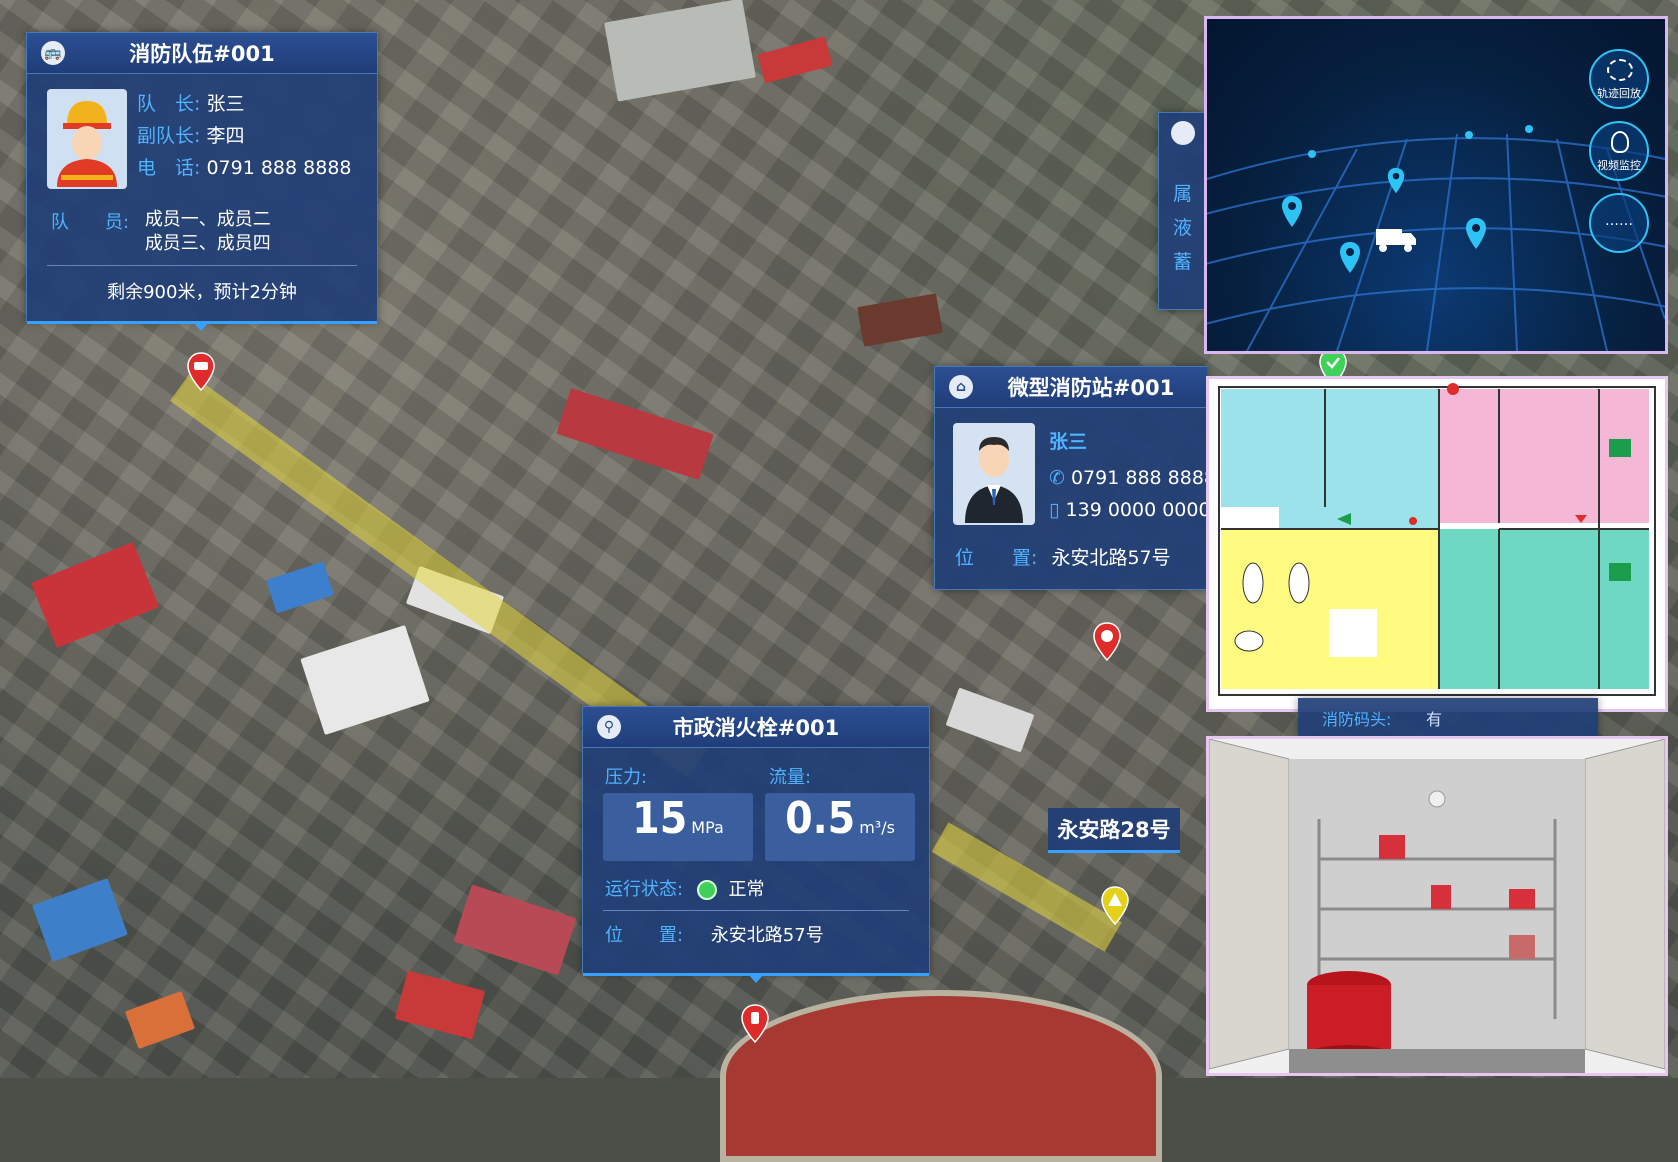 The image size is (1678, 1162). I want to click on panel-char: 属, so click(1183, 194).